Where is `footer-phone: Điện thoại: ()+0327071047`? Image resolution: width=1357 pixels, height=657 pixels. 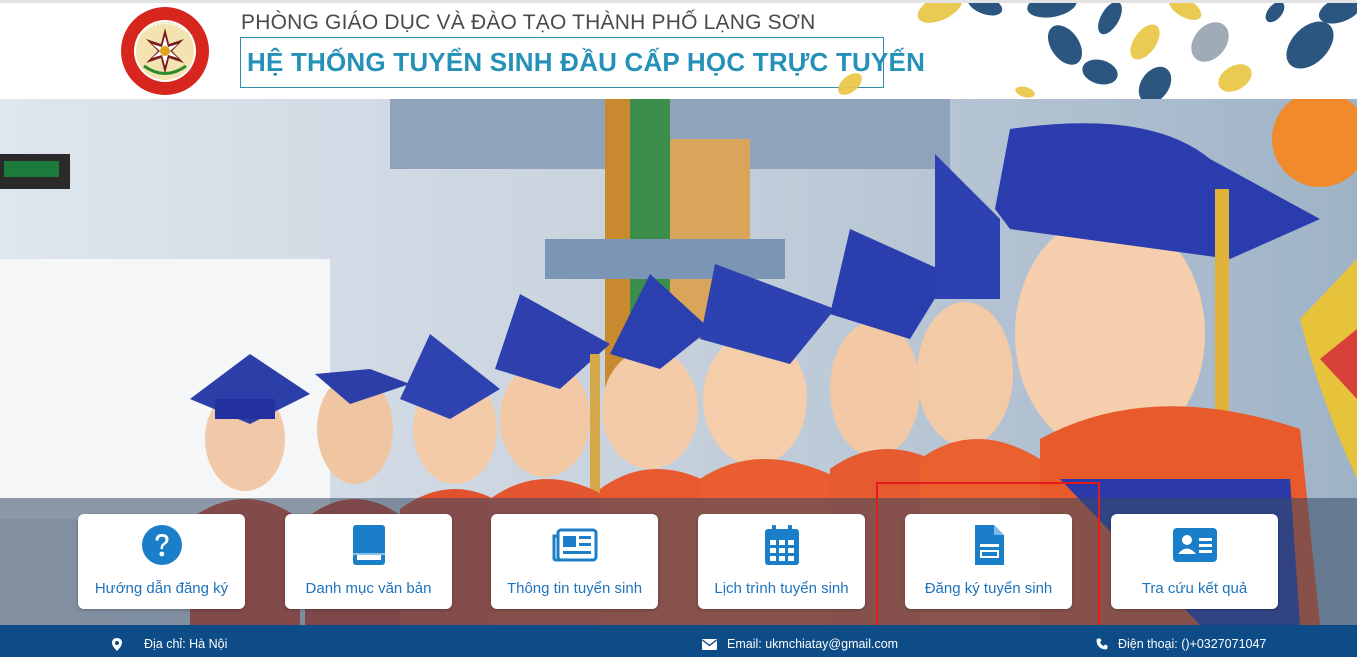
footer-phone: Điện thoại: ()+0327071047 is located at coordinates (1181, 644).